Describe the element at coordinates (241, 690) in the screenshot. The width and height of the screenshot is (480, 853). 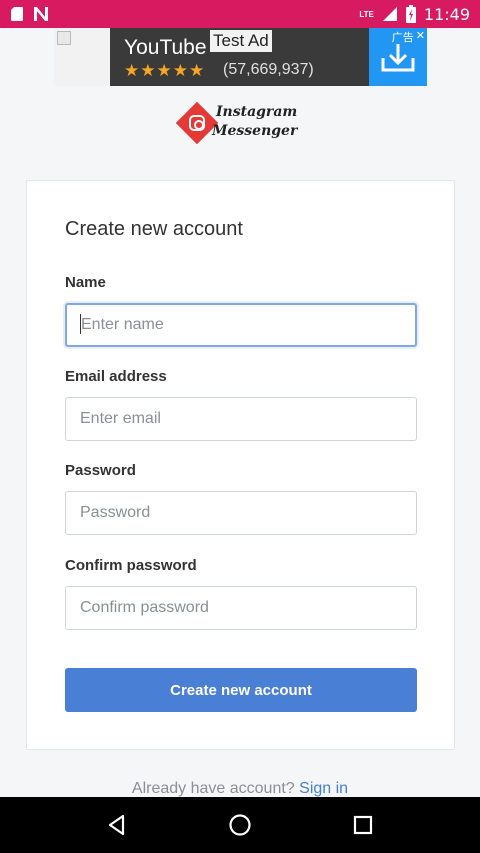
I see `create-account-button: Create new account` at that location.